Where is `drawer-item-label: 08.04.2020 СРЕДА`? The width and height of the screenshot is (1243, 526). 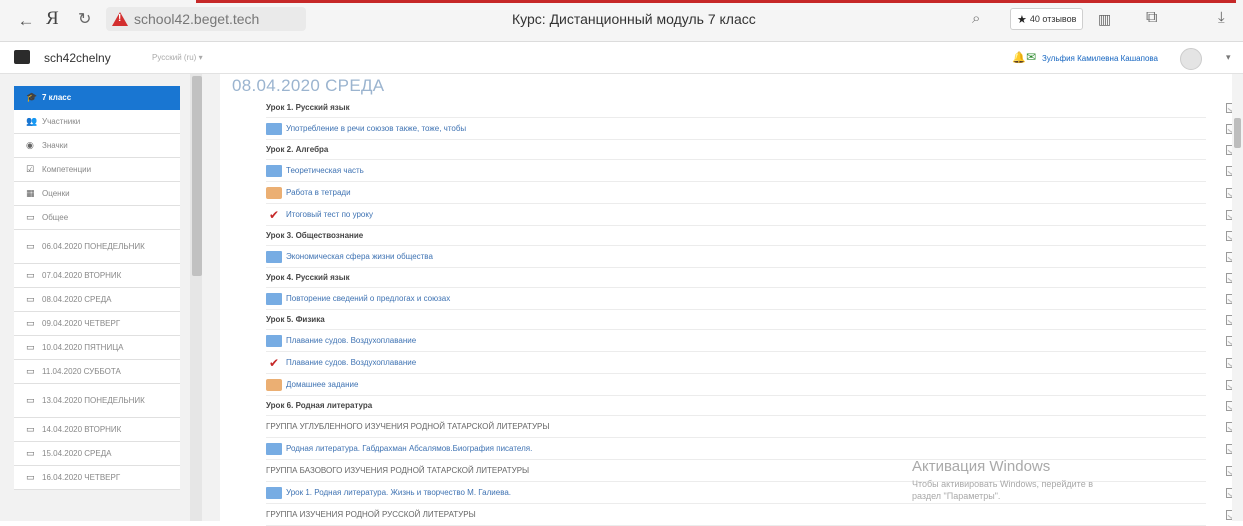
drawer-item-label: 08.04.2020 СРЕДА is located at coordinates (77, 299).